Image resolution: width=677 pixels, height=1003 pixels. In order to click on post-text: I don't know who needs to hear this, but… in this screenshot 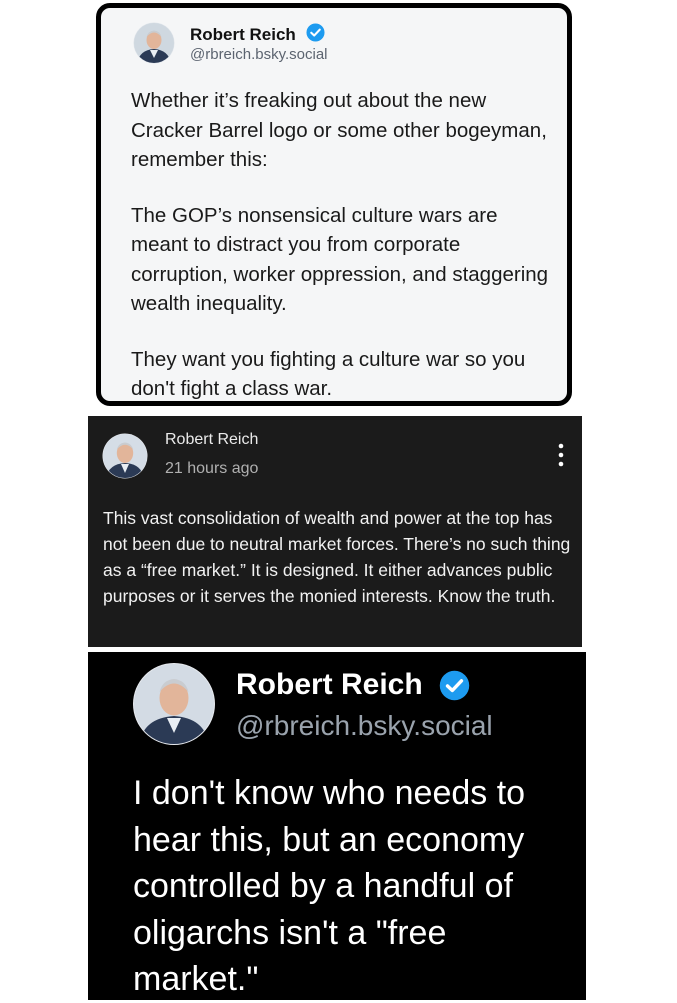, I will do `click(329, 886)`.